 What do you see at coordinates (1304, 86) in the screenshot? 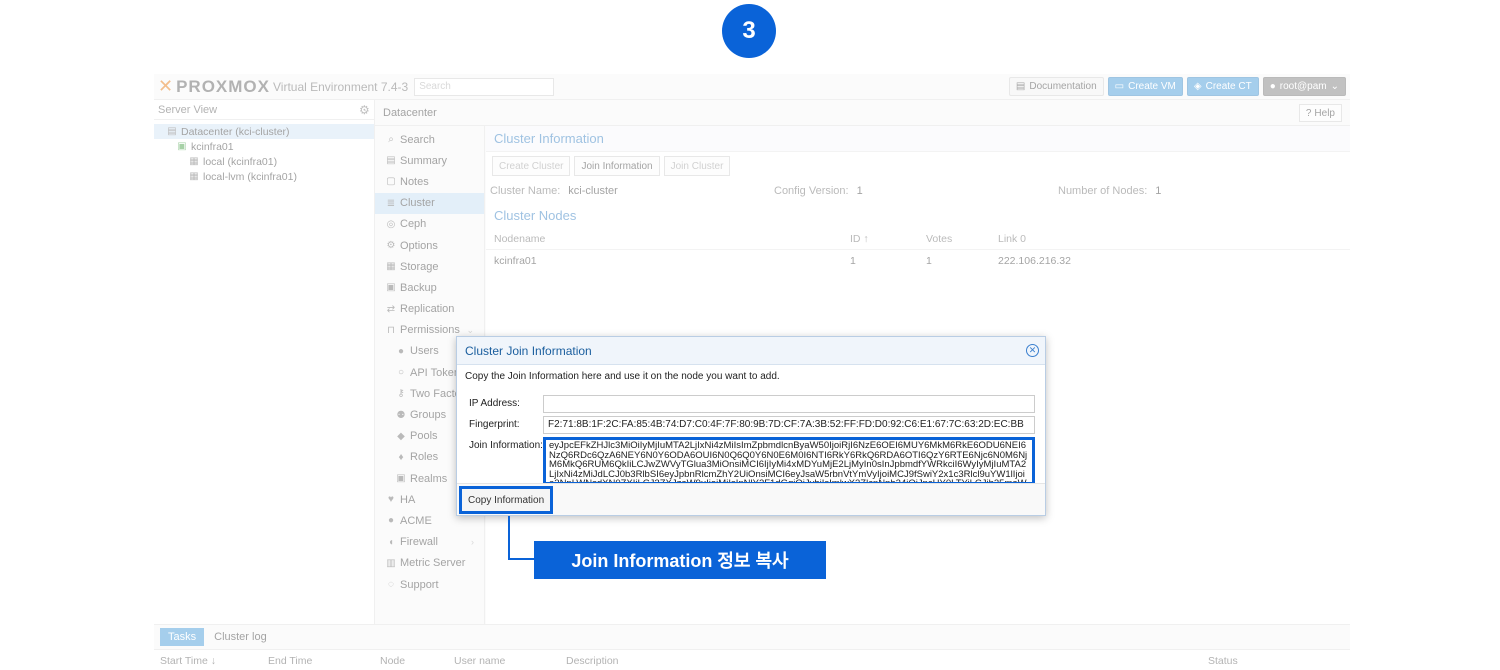
I see `user-menu-button: ● root@pam ⌄` at bounding box center [1304, 86].